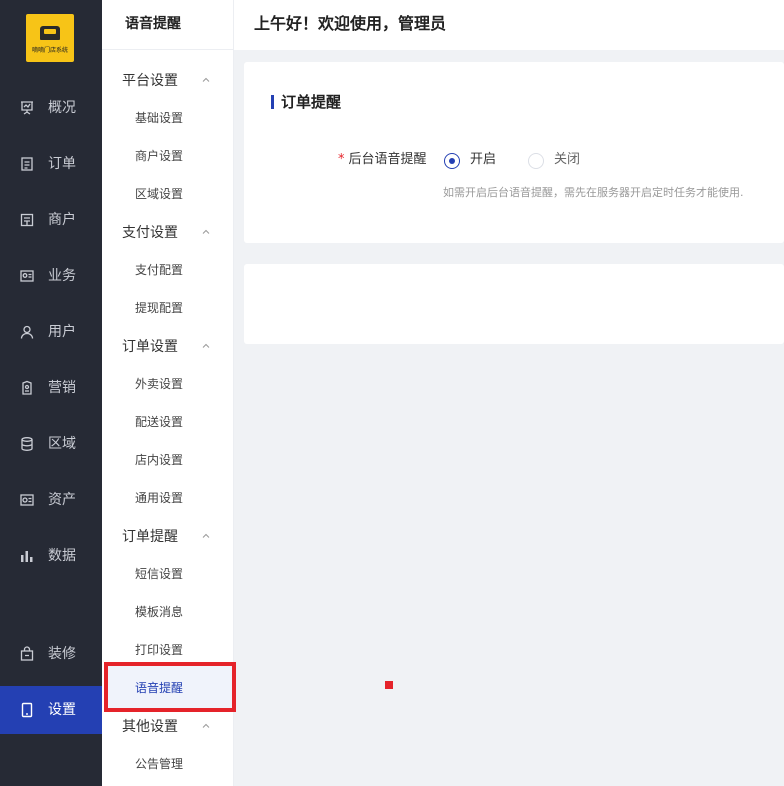 The height and width of the screenshot is (786, 784). What do you see at coordinates (62, 164) in the screenshot?
I see `nav-item-label: 订单` at bounding box center [62, 164].